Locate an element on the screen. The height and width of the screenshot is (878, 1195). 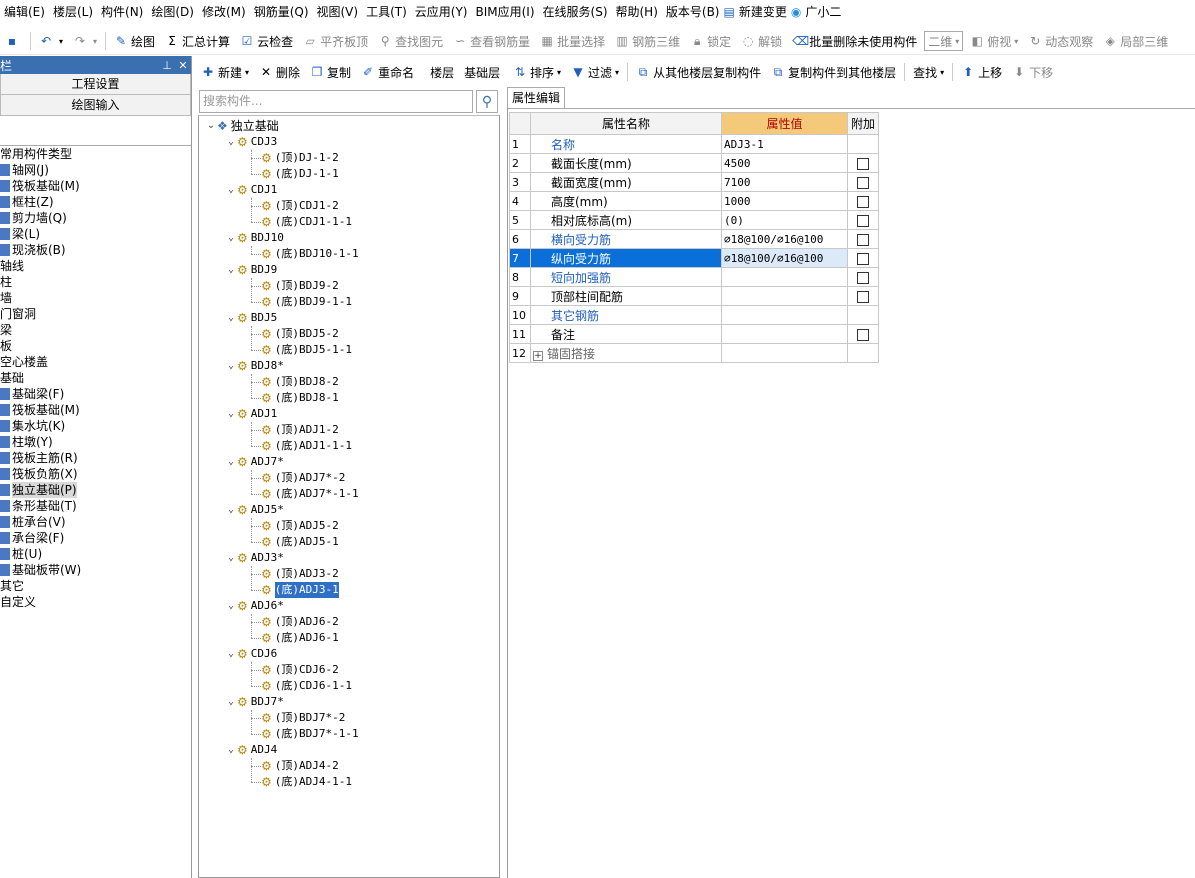
local-3d-button: ◈ 局部三维 is located at coordinates (1135, 41).